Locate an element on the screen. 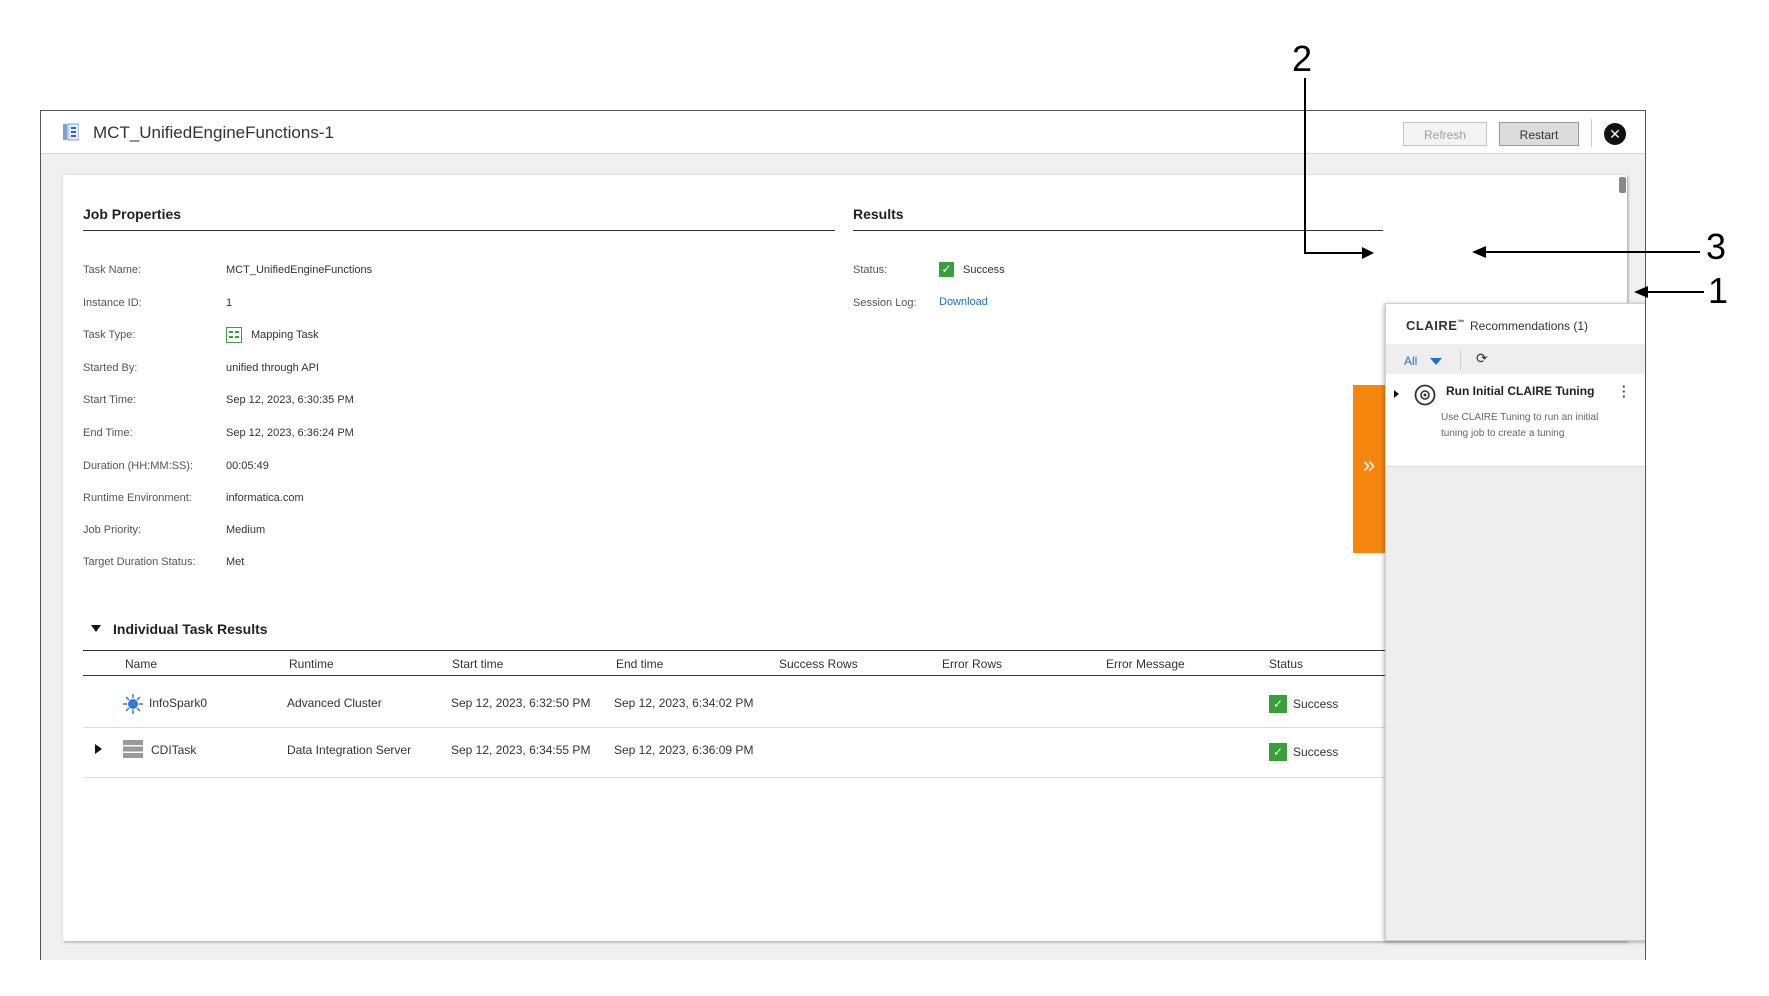 This screenshot has height=996, width=1769. prop-label-target-duration: Target Duration Status: is located at coordinates (139, 562).